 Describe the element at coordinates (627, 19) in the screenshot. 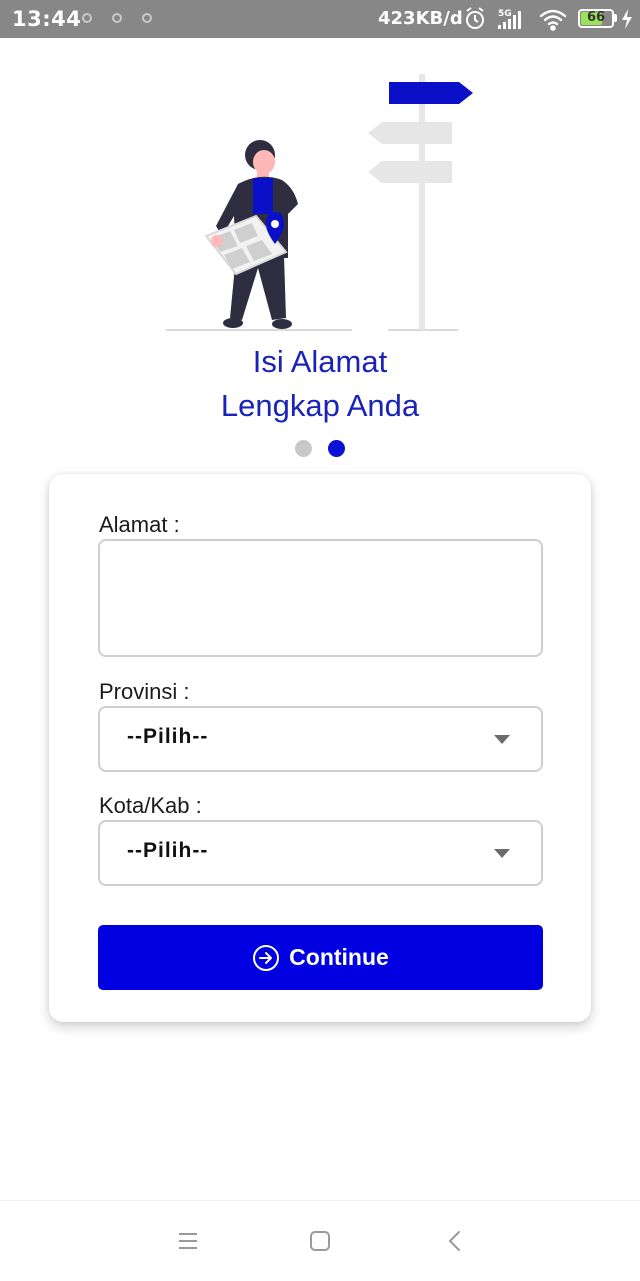

I see `charging-icon` at that location.